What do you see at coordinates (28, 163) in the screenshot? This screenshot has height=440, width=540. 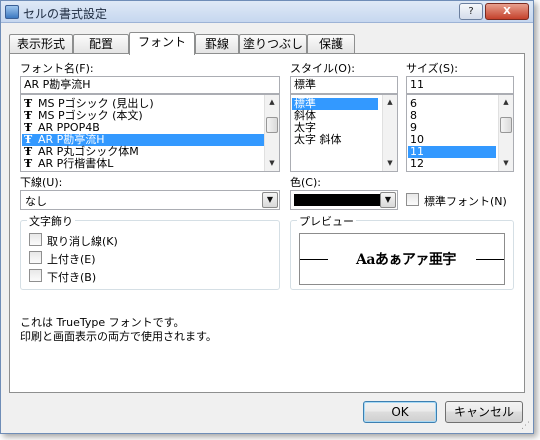 I see `truetype-icon: Ŧ` at bounding box center [28, 163].